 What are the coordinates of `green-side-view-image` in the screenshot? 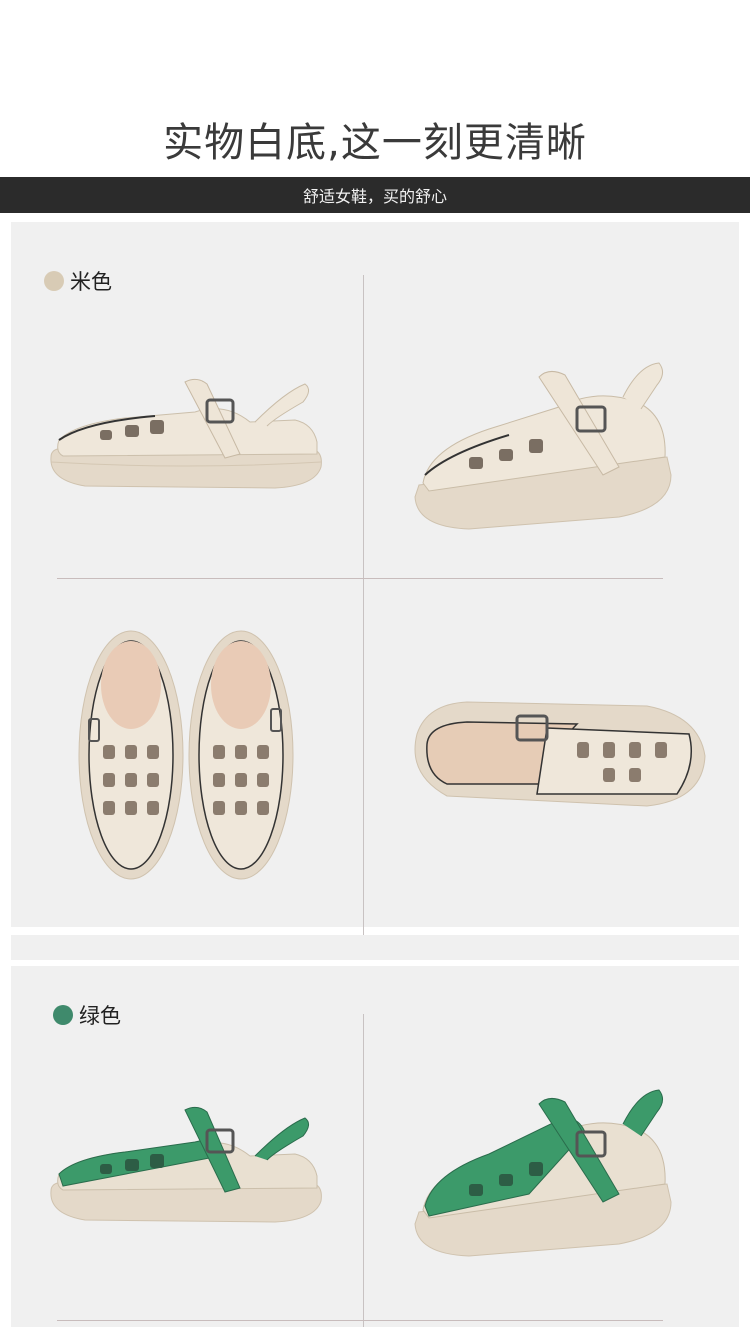 It's located at (186, 1164).